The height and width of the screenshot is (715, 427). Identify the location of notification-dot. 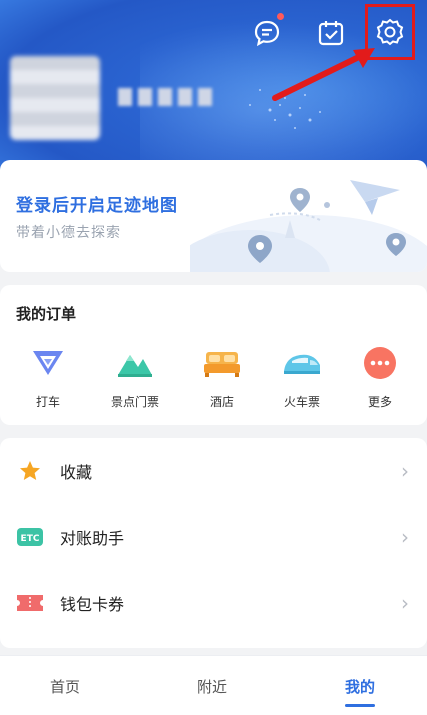
(280, 16).